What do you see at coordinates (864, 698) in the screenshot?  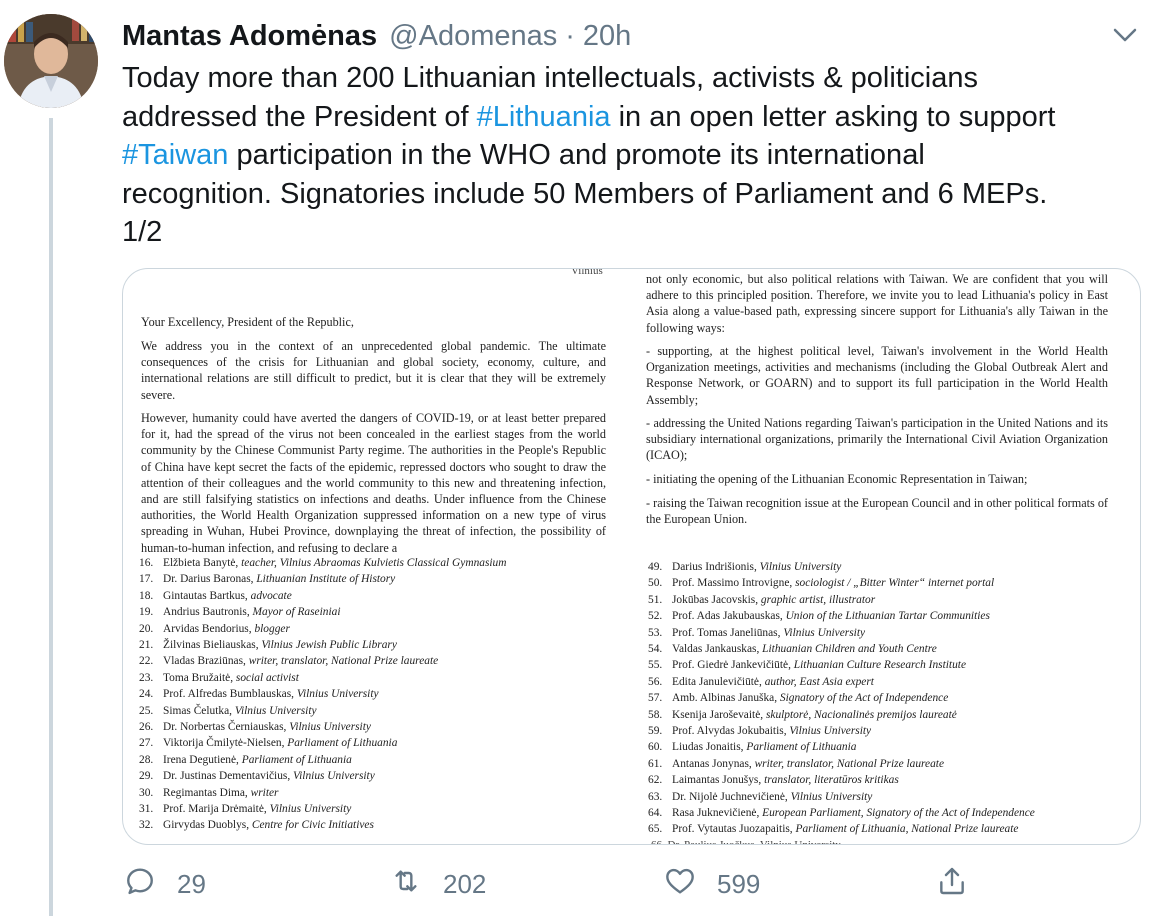 I see `signatory-role: Signatory of the Act of Independence` at bounding box center [864, 698].